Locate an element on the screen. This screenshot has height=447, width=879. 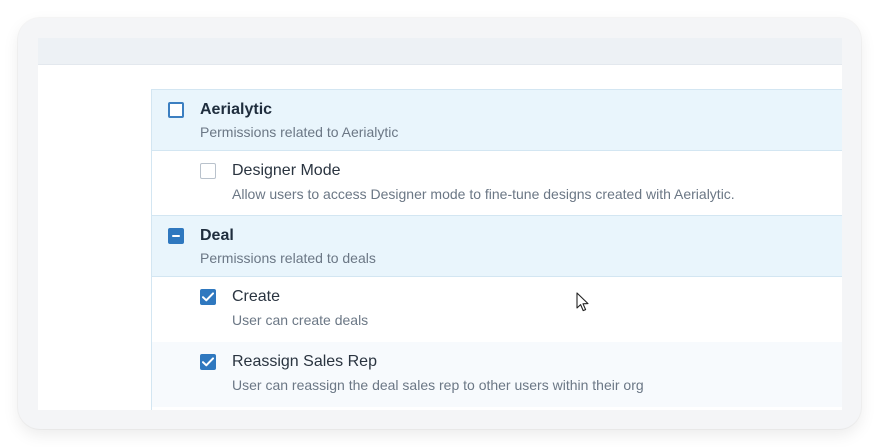
permission-checkbox-reassign-sales-rep is located at coordinates (208, 362).